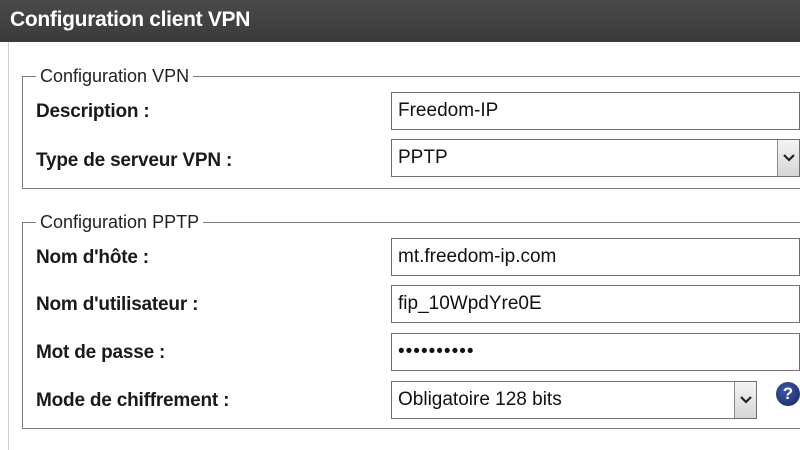  Describe the element at coordinates (595, 158) in the screenshot. I see `server-type-select: PPTP` at that location.